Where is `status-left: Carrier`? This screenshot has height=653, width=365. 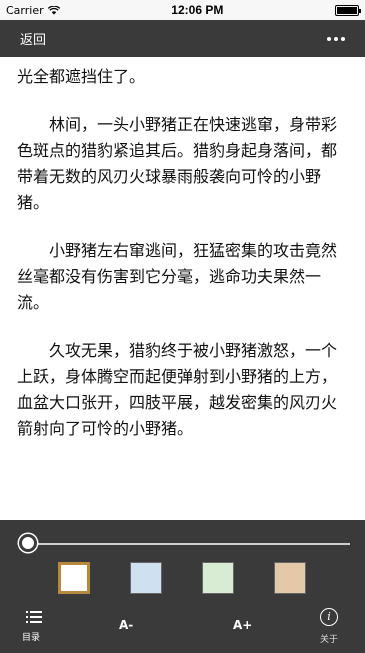
status-left: Carrier is located at coordinates (33, 10).